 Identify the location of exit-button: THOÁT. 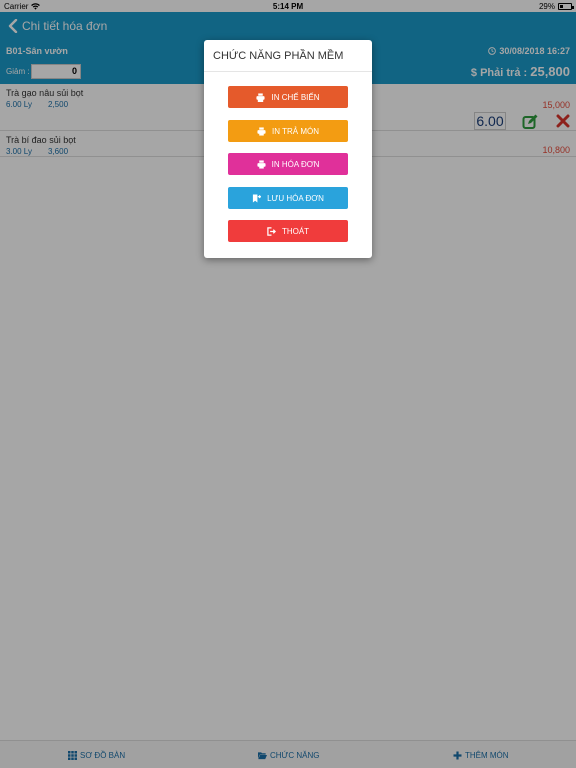
(288, 231).